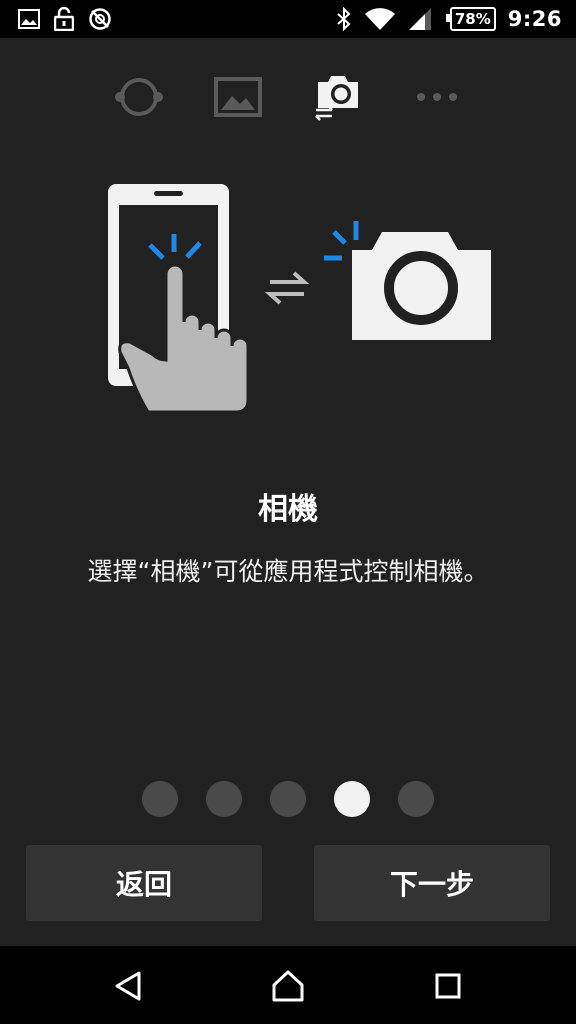  I want to click on gallery-icon, so click(238, 99).